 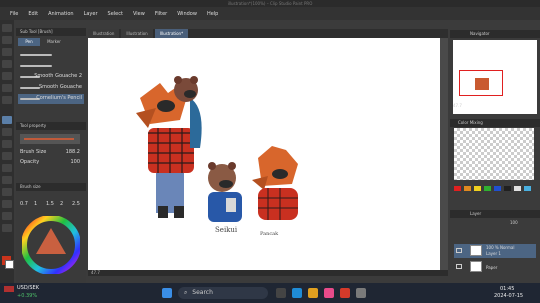 I want to click on layer-opacity: 100, so click(x=514, y=222).